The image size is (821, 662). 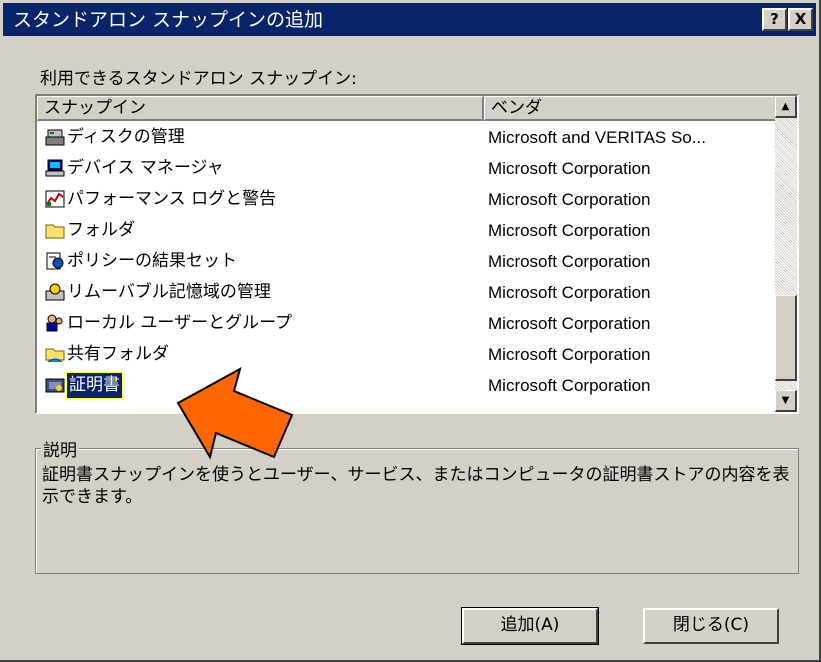 What do you see at coordinates (55, 355) in the screenshot?
I see `shared-folder-icon` at bounding box center [55, 355].